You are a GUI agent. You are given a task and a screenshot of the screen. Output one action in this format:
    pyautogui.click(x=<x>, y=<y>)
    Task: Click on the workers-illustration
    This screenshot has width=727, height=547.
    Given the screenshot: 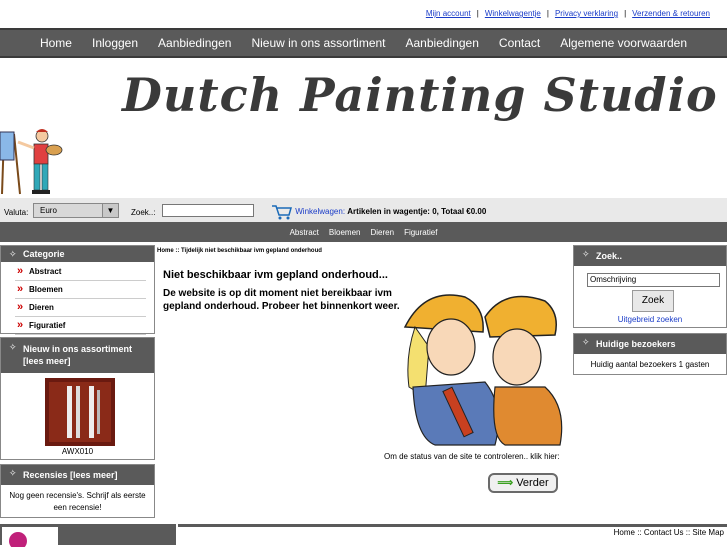 What is the action you would take?
    pyautogui.click(x=483, y=370)
    